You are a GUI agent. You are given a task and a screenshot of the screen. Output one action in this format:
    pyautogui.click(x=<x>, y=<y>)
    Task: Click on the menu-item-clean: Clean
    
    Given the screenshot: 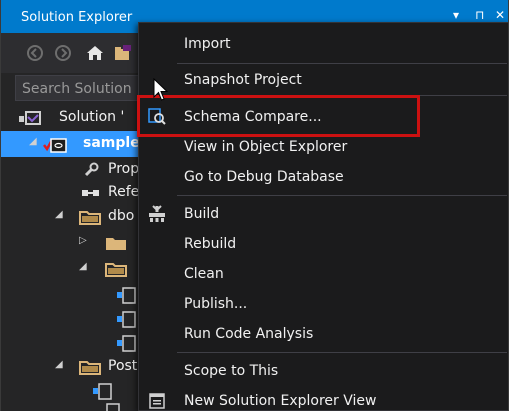 What is the action you would take?
    pyautogui.click(x=323, y=274)
    